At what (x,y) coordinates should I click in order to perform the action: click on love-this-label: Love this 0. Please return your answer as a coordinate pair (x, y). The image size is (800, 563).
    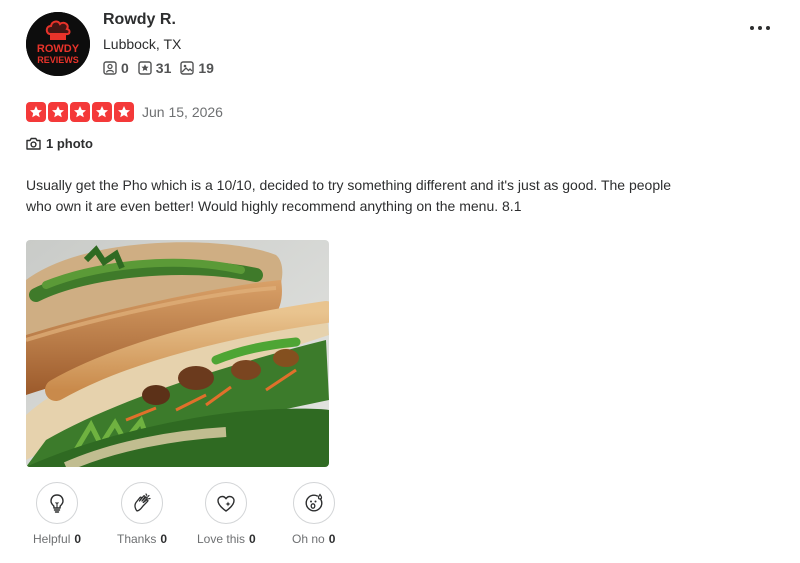
    Looking at the image, I should click on (226, 539).